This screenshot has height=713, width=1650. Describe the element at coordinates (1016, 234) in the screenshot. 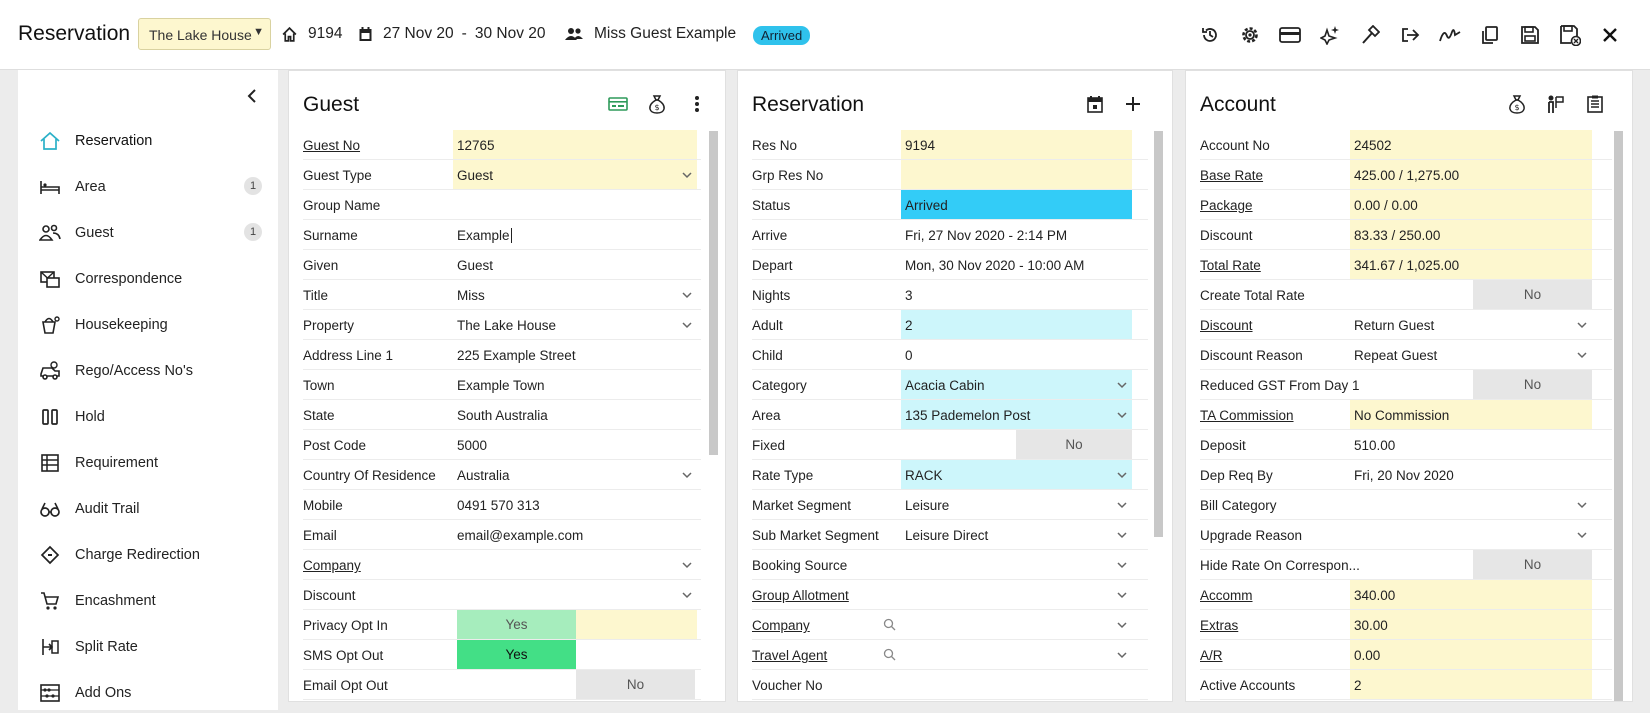

I see `field-value: Fri, 27 Nov 2020 - 2:14 PM` at that location.